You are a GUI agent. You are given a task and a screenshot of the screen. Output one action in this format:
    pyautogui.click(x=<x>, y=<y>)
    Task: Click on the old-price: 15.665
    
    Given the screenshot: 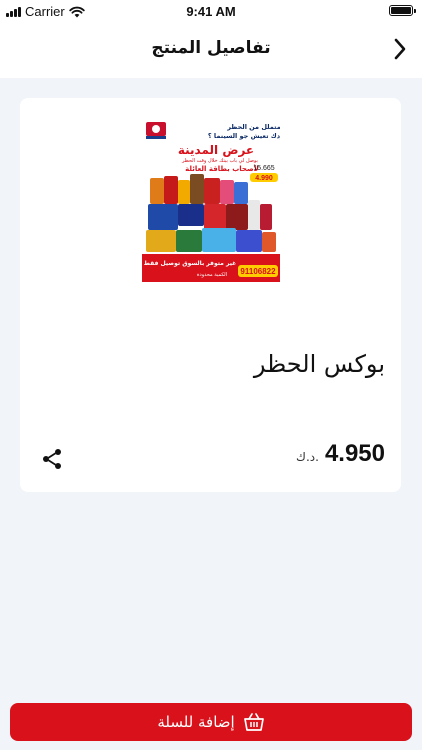 What is the action you would take?
    pyautogui.click(x=264, y=168)
    